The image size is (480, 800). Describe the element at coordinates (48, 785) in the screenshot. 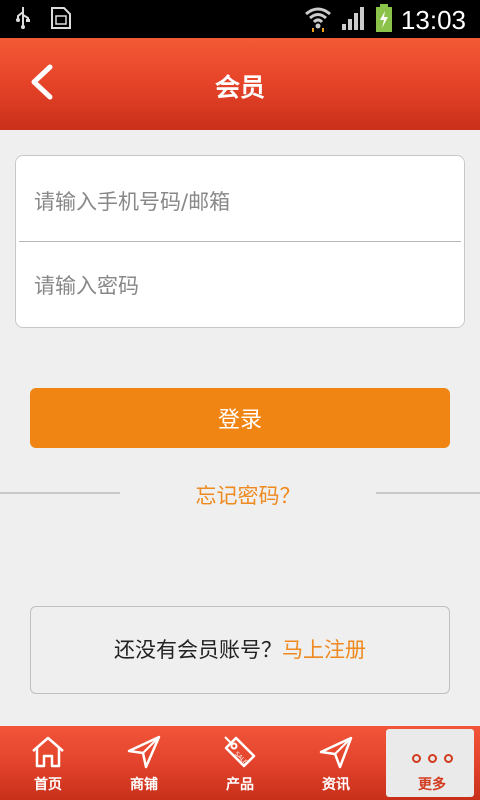

I see `nav-label: 首页` at that location.